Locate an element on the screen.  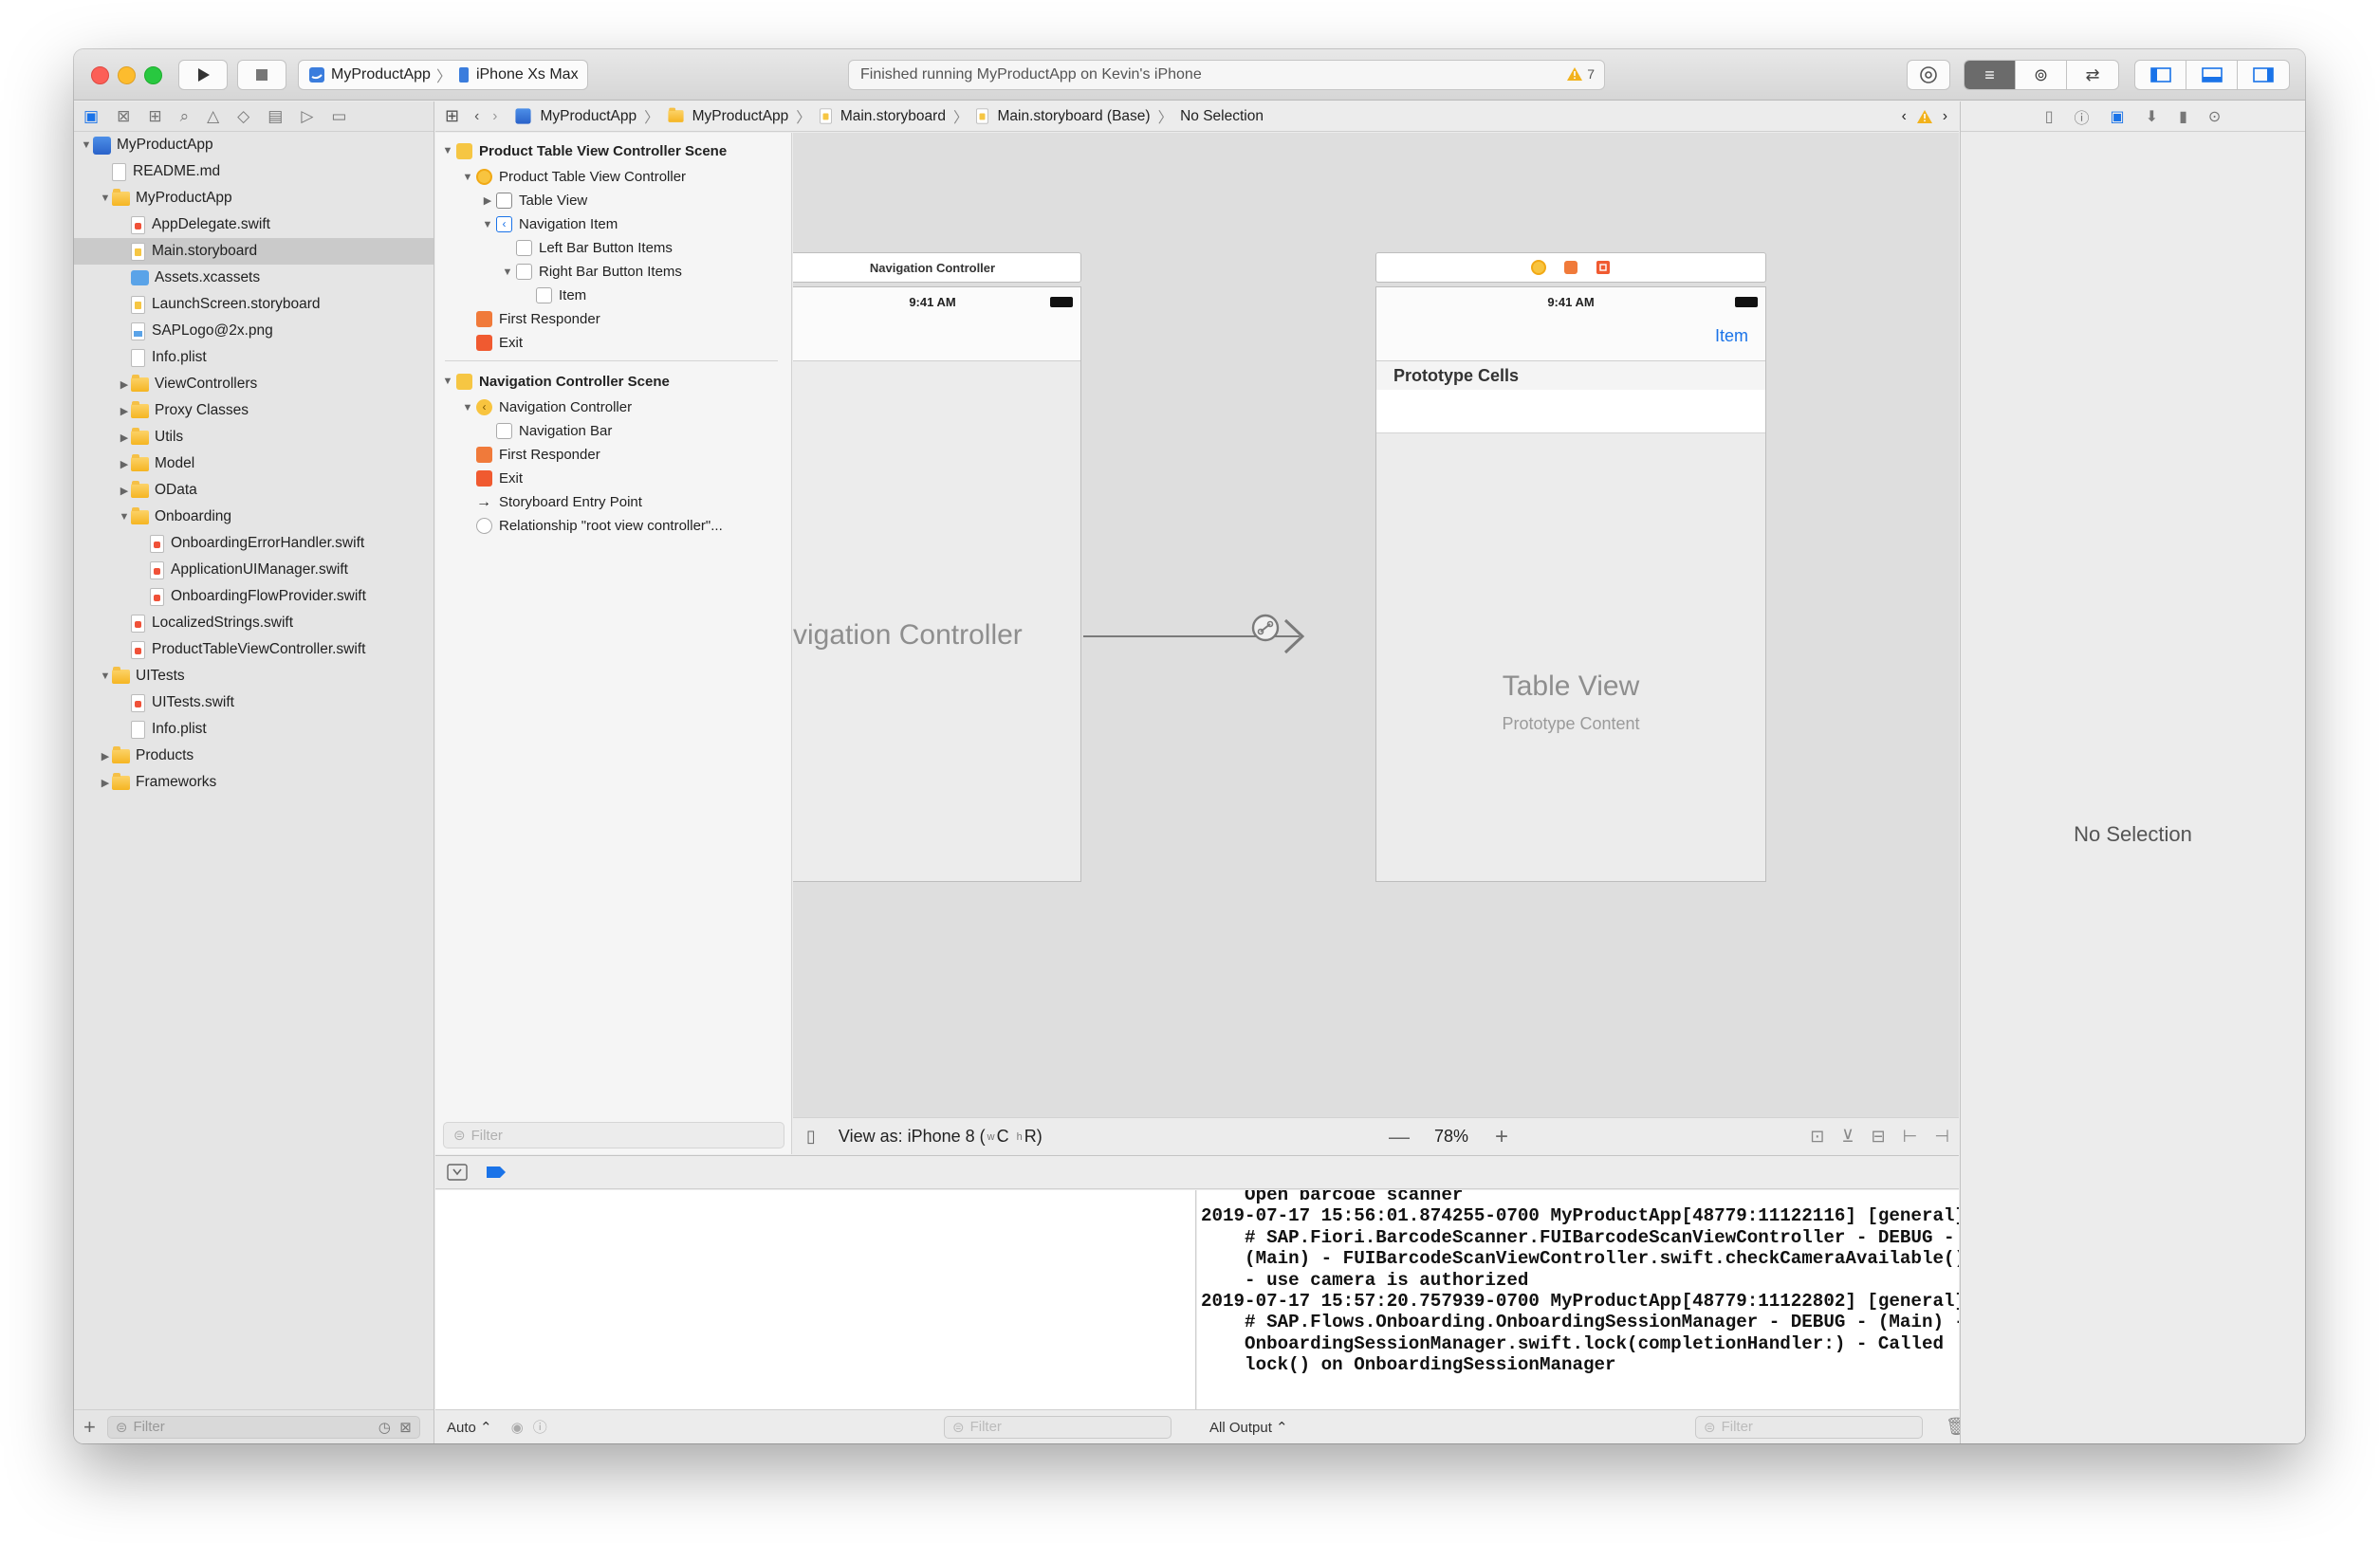
source-control-icon: ⊠ is located at coordinates (124, 116).